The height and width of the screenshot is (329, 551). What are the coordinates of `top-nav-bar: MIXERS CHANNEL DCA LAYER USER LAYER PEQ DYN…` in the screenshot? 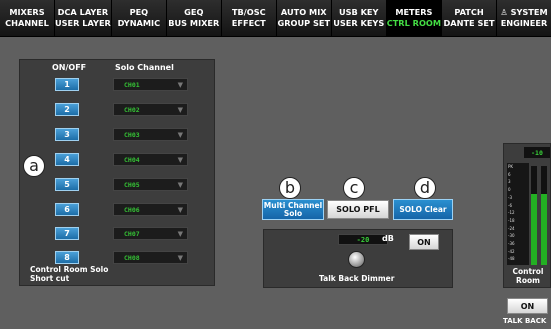 It's located at (275, 18).